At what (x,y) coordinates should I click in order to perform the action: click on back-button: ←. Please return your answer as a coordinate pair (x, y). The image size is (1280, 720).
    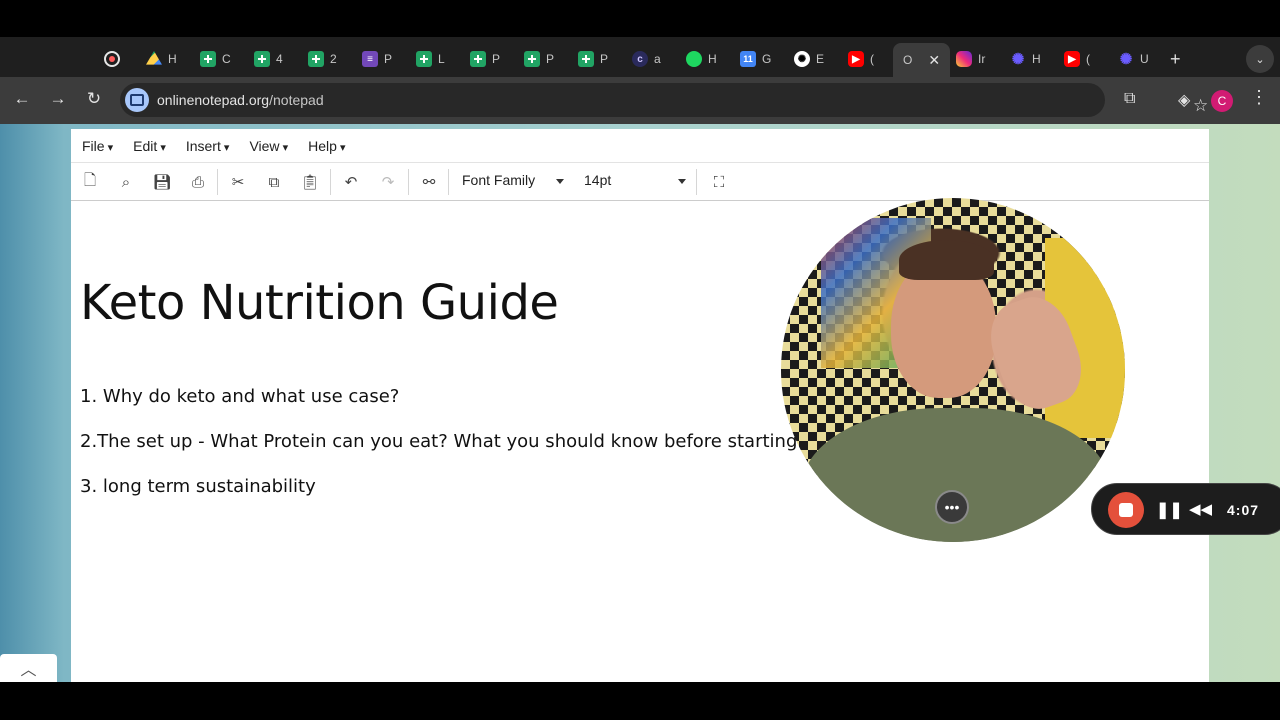
    Looking at the image, I should click on (22, 99).